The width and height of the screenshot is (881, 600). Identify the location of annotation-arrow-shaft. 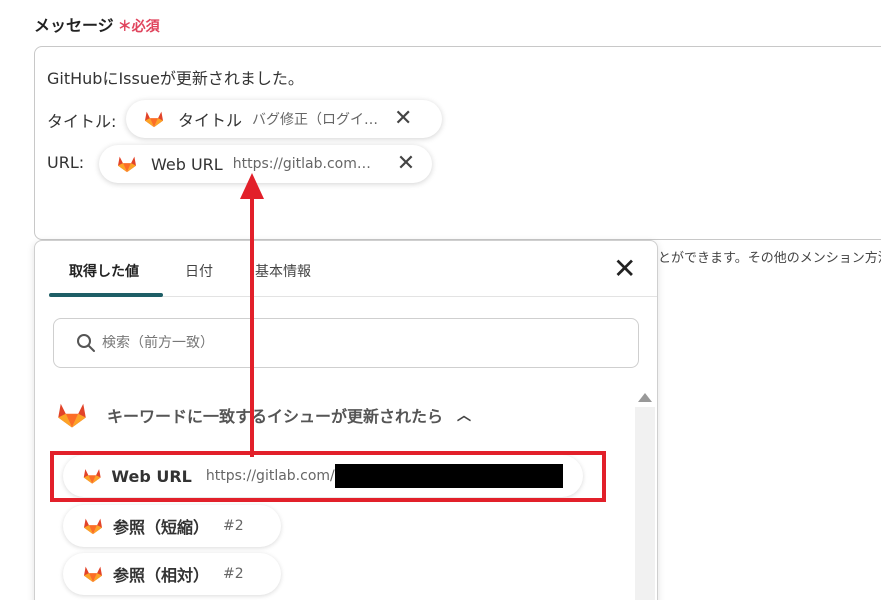
(252, 326).